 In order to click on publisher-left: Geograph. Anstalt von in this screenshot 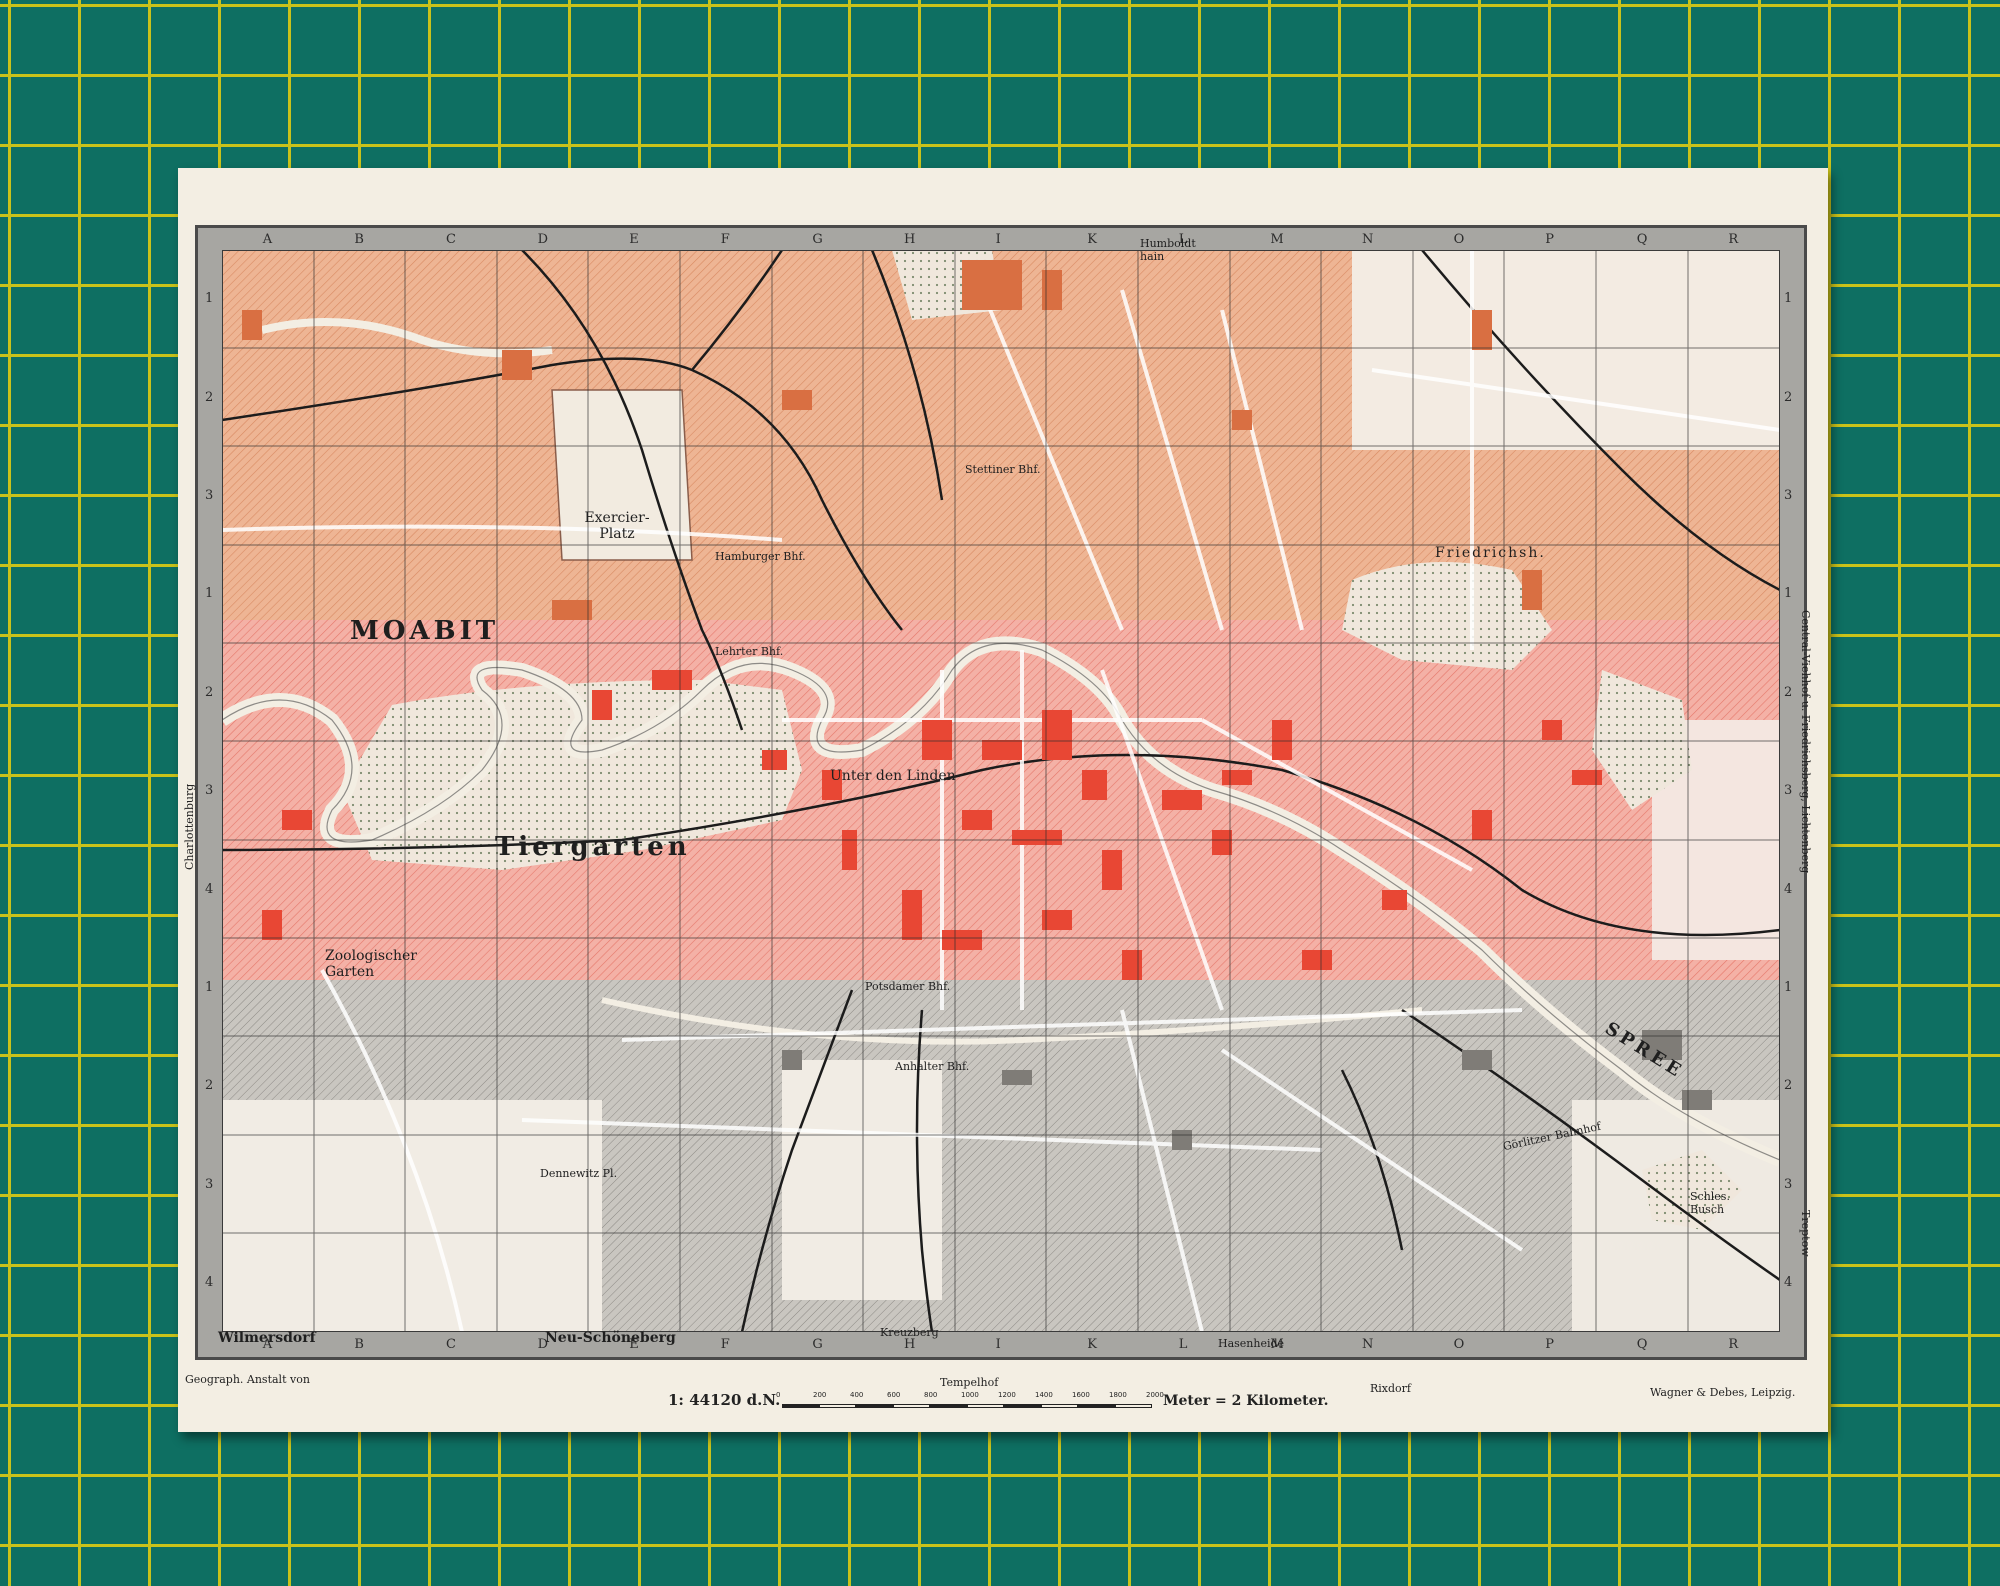, I will do `click(247, 1379)`.